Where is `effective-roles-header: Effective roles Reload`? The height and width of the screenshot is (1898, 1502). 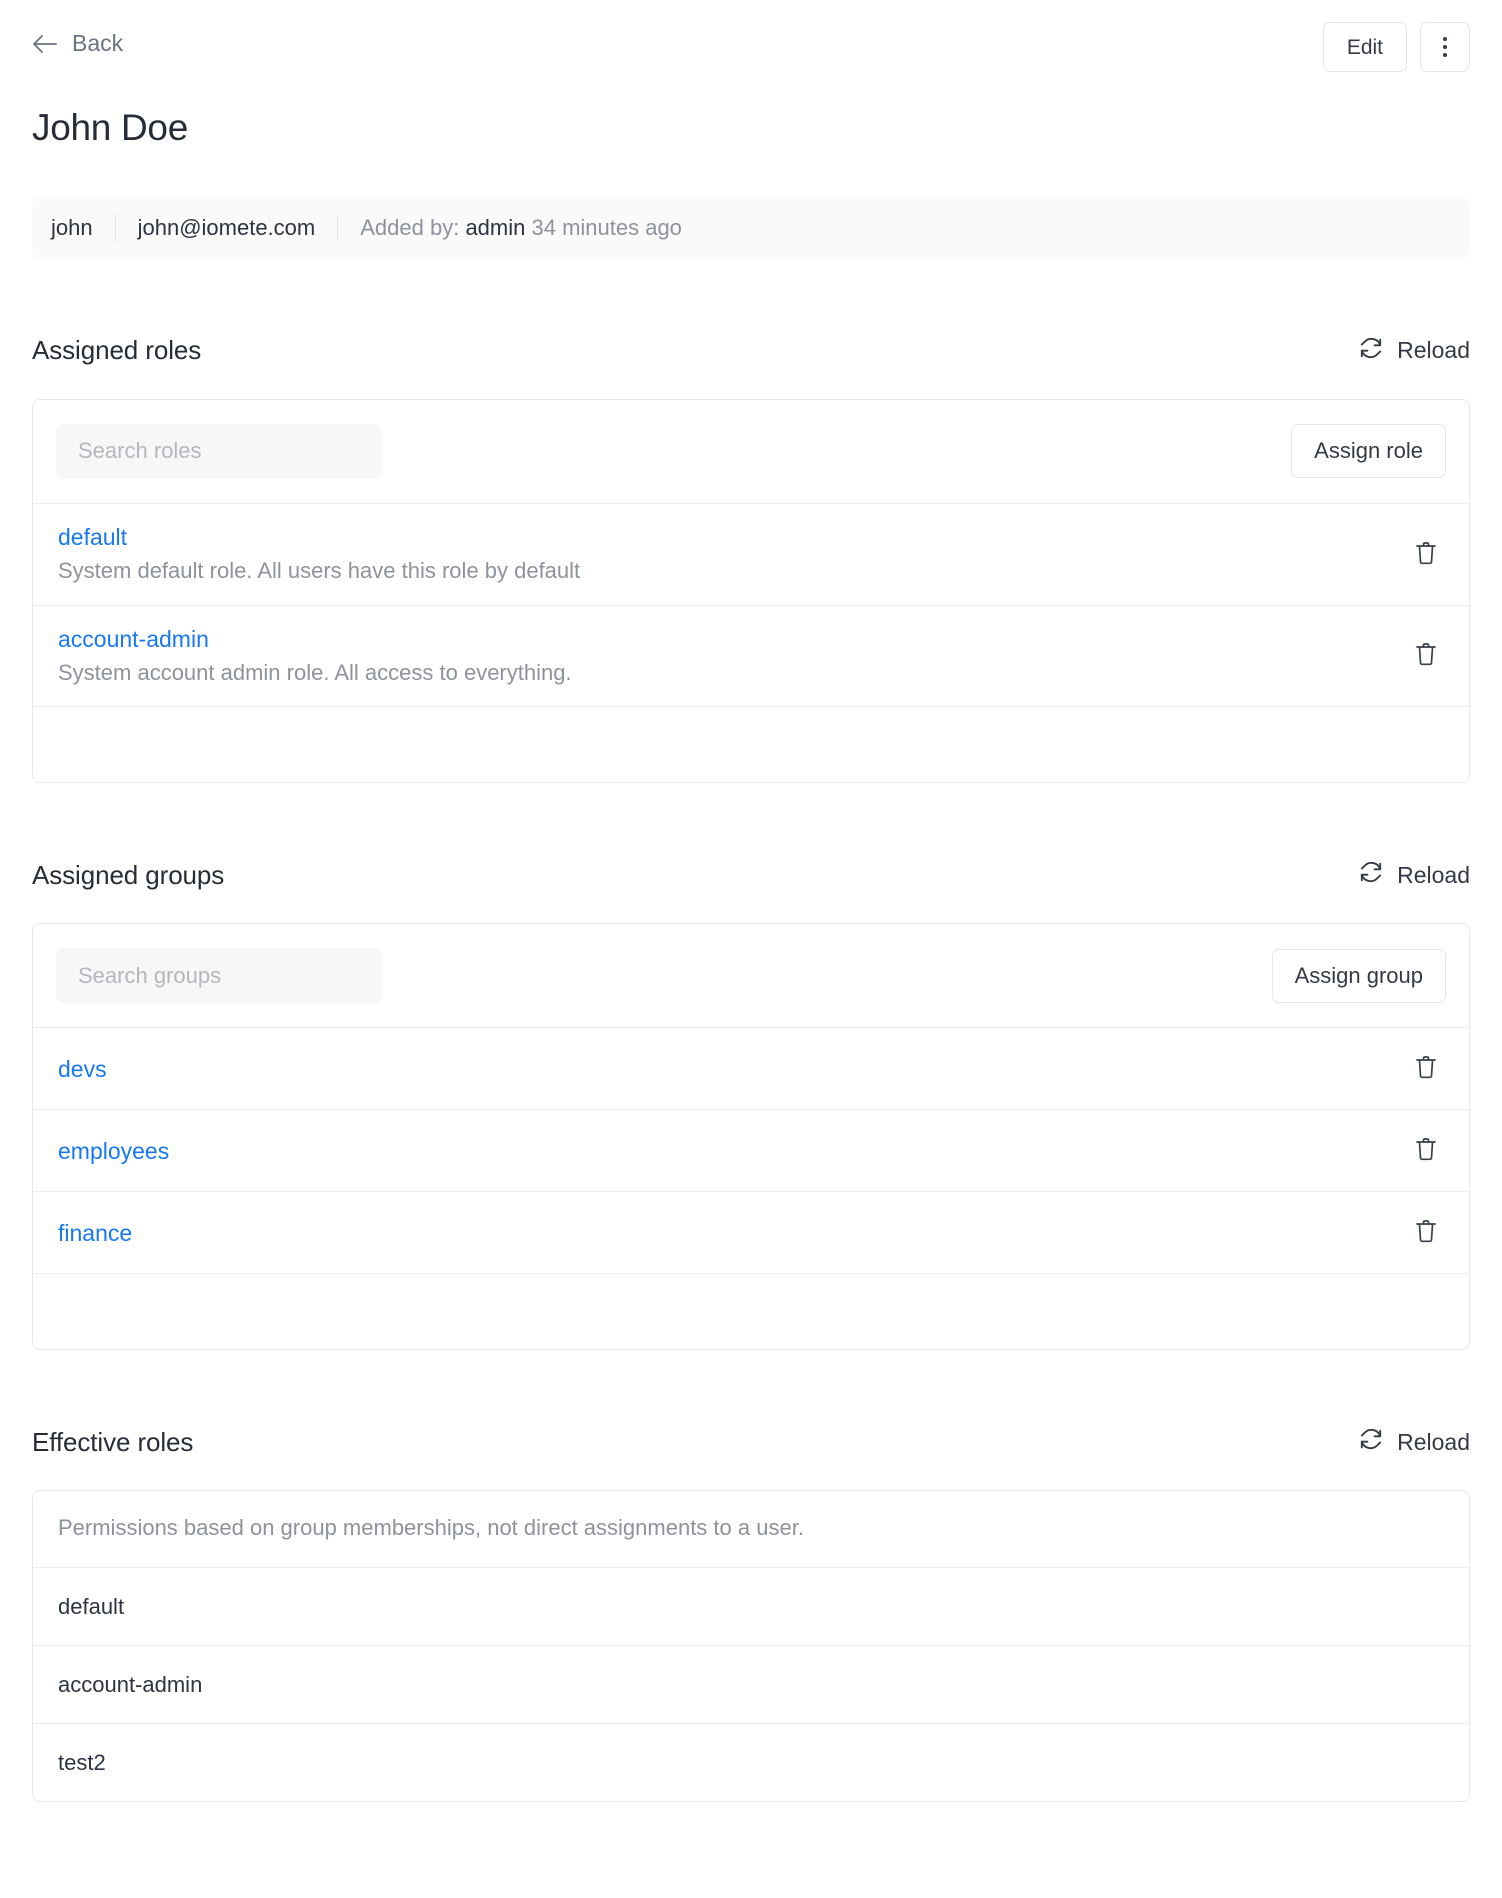
effective-roles-header: Effective roles Reload is located at coordinates (751, 1442).